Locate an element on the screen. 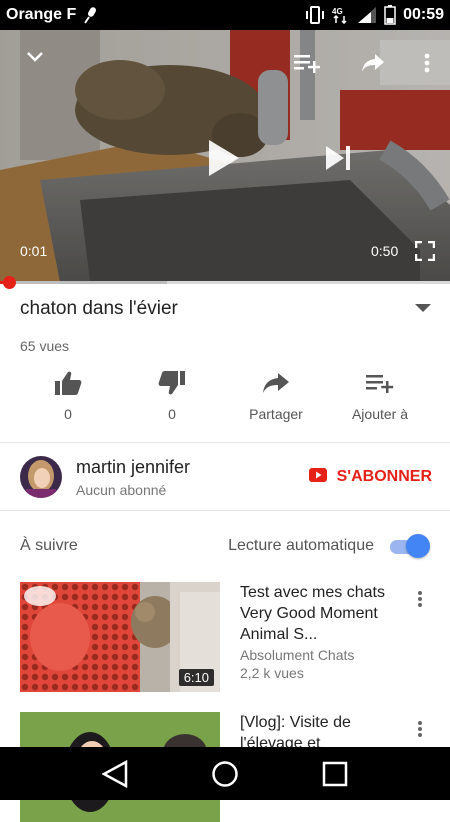 The height and width of the screenshot is (822, 450). add-to-button: Ajouter à is located at coordinates (380, 395).